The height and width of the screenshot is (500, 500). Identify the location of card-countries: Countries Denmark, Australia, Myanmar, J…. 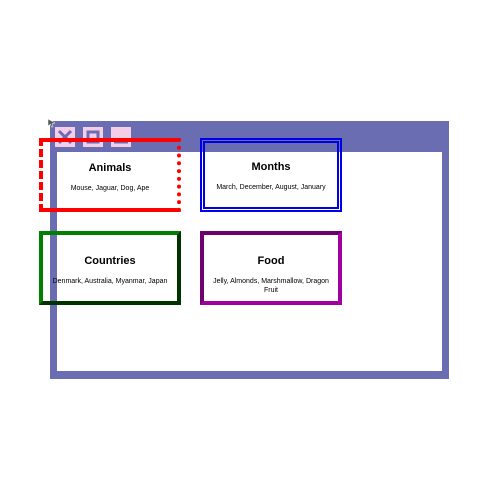
(110, 268).